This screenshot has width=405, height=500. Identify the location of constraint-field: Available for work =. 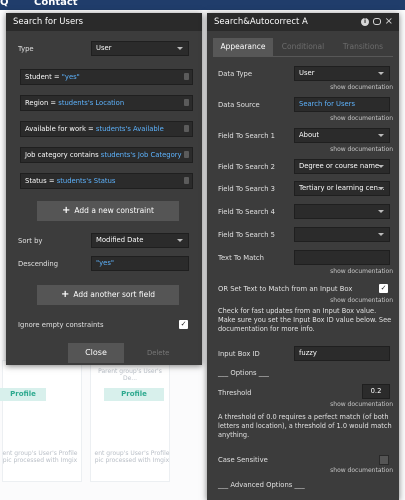
(59, 129).